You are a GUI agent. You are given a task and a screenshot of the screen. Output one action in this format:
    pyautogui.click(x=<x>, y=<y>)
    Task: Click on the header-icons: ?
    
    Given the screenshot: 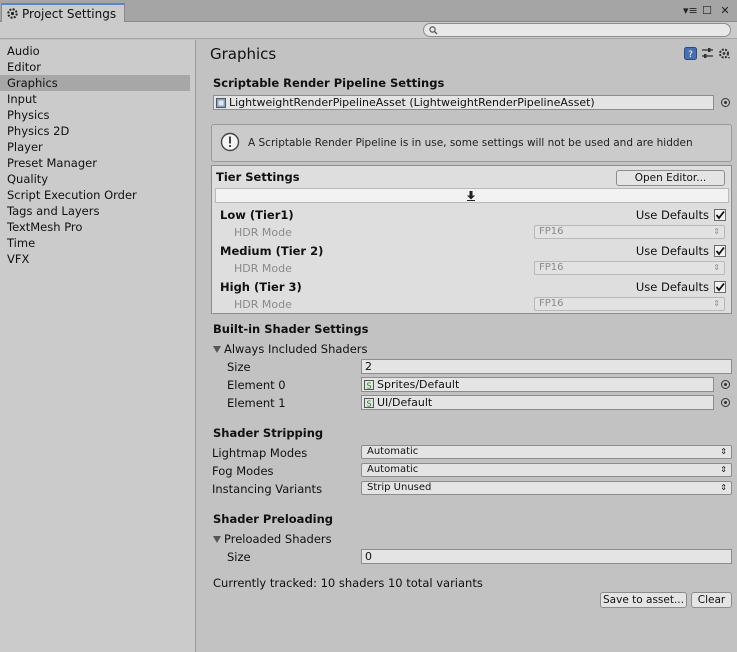 What is the action you would take?
    pyautogui.click(x=707, y=53)
    